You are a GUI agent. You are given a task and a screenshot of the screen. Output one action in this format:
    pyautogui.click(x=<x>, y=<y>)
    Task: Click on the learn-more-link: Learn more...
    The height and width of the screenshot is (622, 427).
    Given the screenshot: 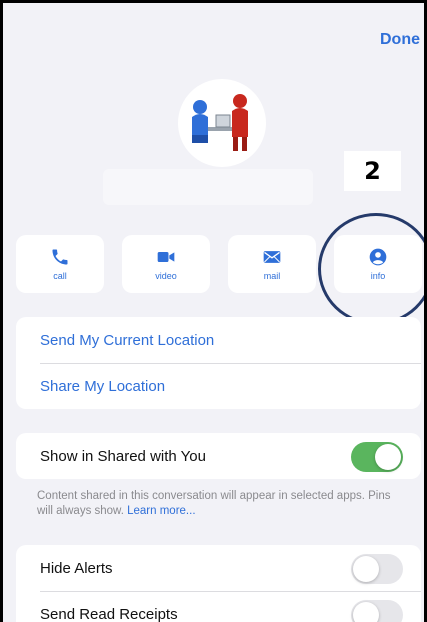 What is the action you would take?
    pyautogui.click(x=161, y=511)
    